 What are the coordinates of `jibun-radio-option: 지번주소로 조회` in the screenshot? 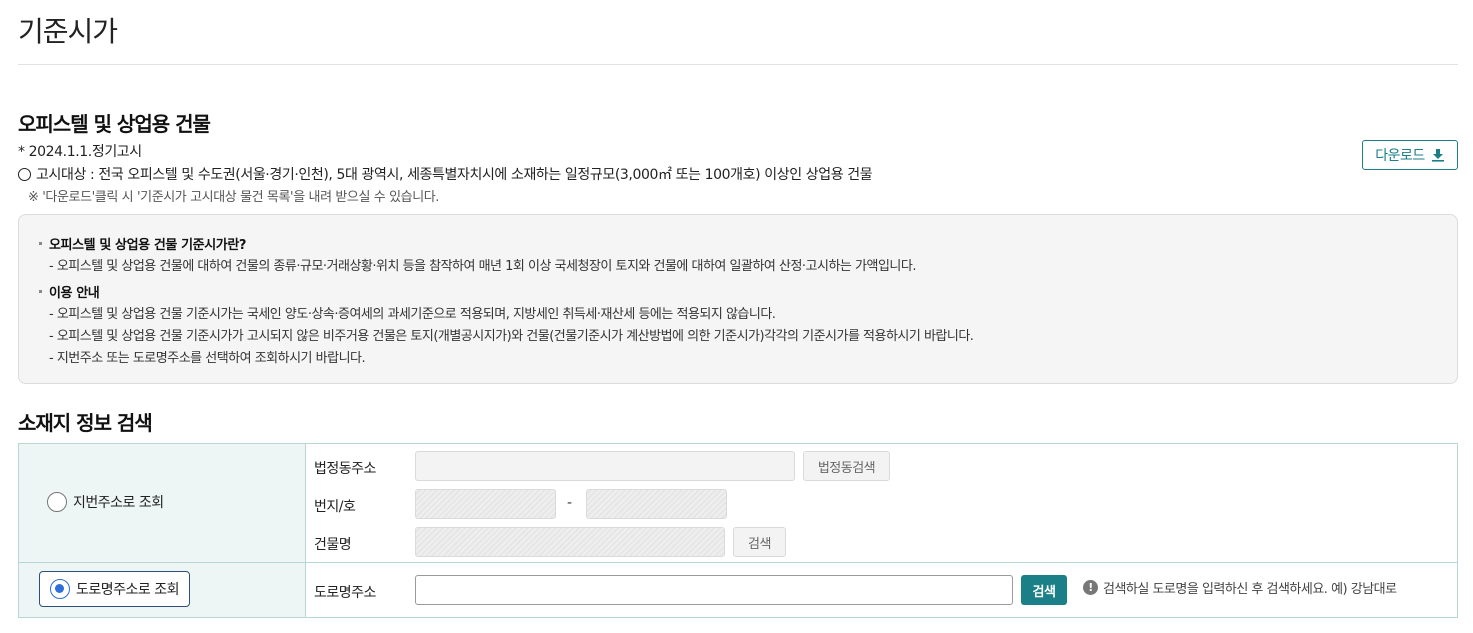 It's located at (105, 502).